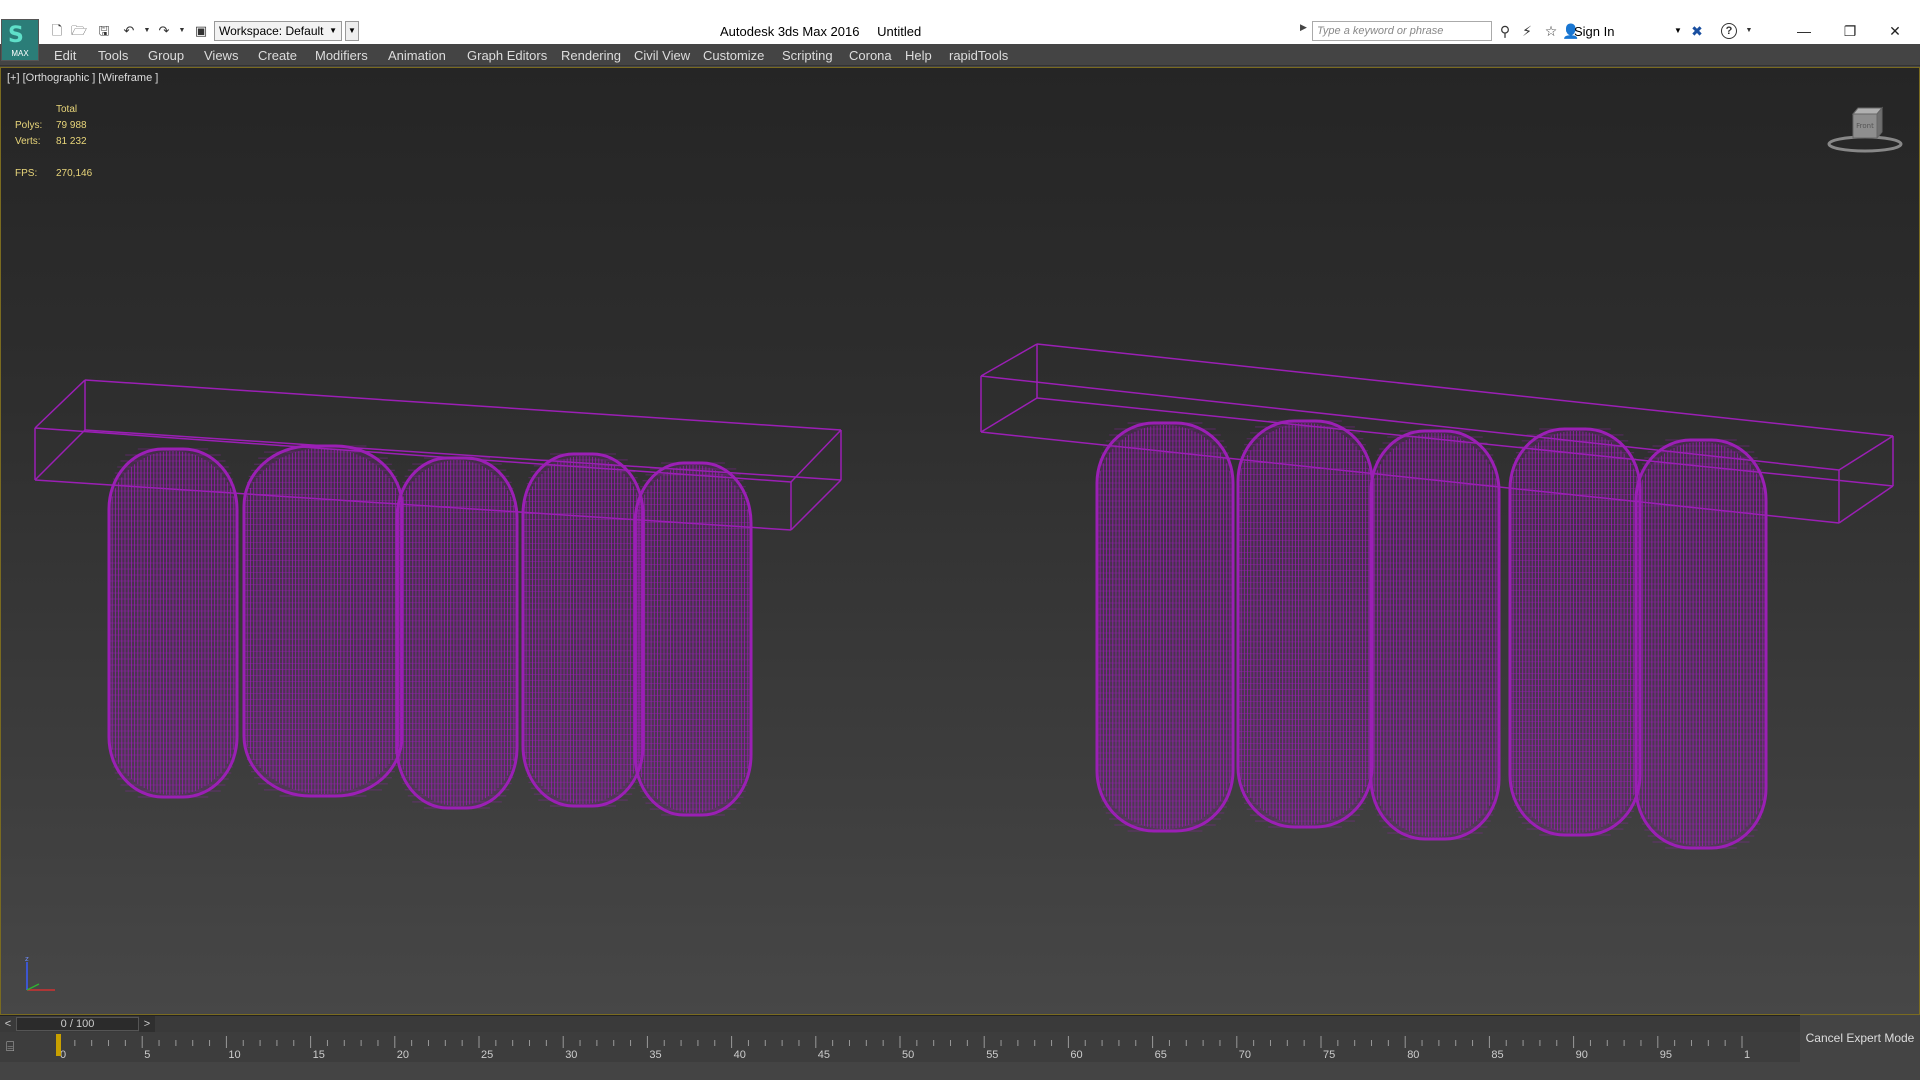 This screenshot has height=1080, width=1920. What do you see at coordinates (403, 1054) in the screenshot?
I see `frame-tick-label: 20` at bounding box center [403, 1054].